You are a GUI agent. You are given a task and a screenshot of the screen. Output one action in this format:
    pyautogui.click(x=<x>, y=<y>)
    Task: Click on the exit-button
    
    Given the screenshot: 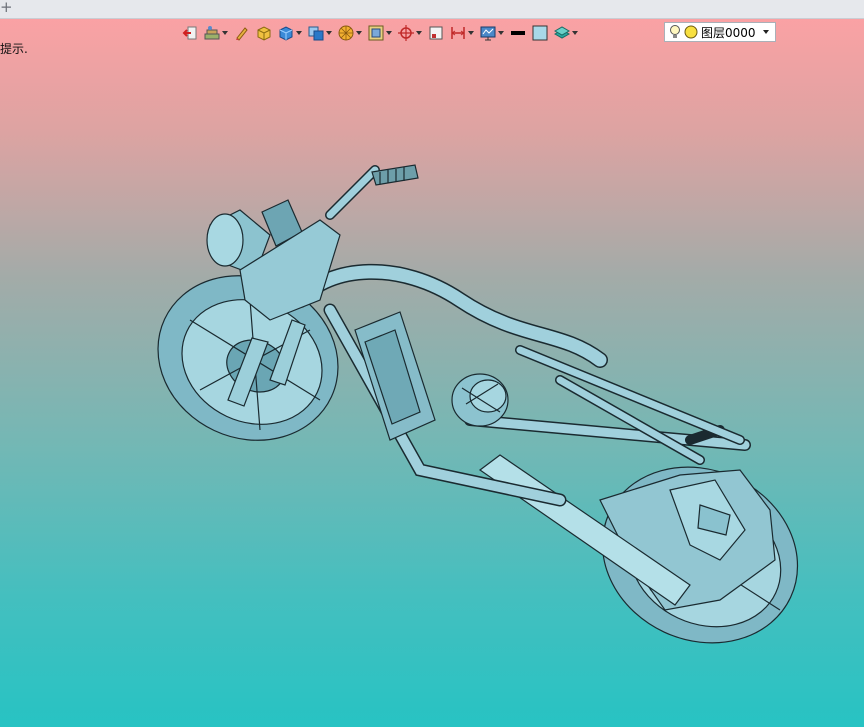 What is the action you would take?
    pyautogui.click(x=190, y=33)
    